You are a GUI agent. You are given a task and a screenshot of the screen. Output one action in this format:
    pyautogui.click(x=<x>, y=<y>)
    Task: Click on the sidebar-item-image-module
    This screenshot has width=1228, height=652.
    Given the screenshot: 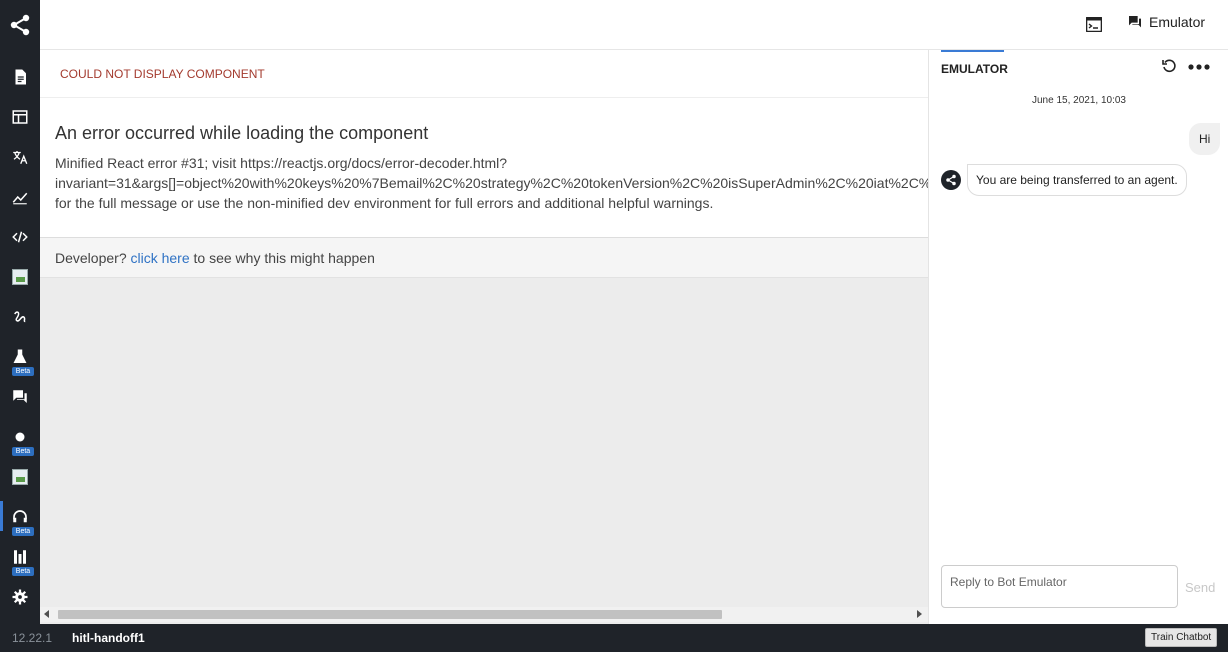 What is the action you would take?
    pyautogui.click(x=20, y=277)
    